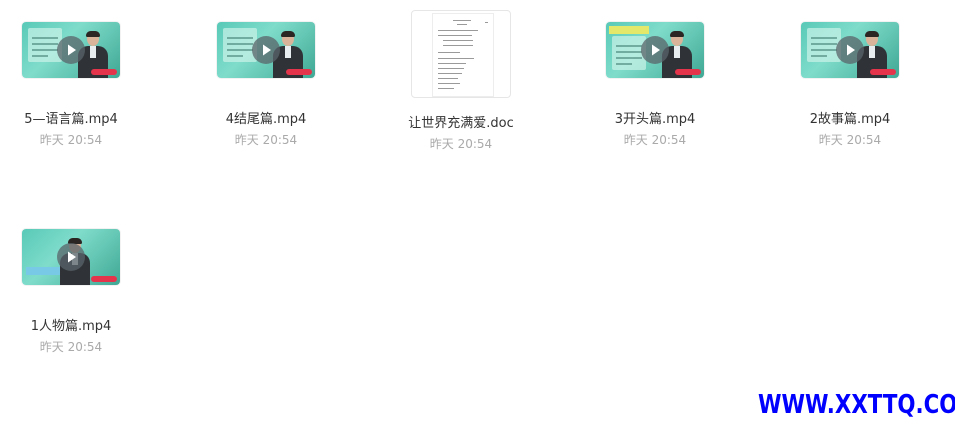 The width and height of the screenshot is (955, 425). What do you see at coordinates (73, 120) in the screenshot?
I see `file-name: 5—语言篇.mp4` at bounding box center [73, 120].